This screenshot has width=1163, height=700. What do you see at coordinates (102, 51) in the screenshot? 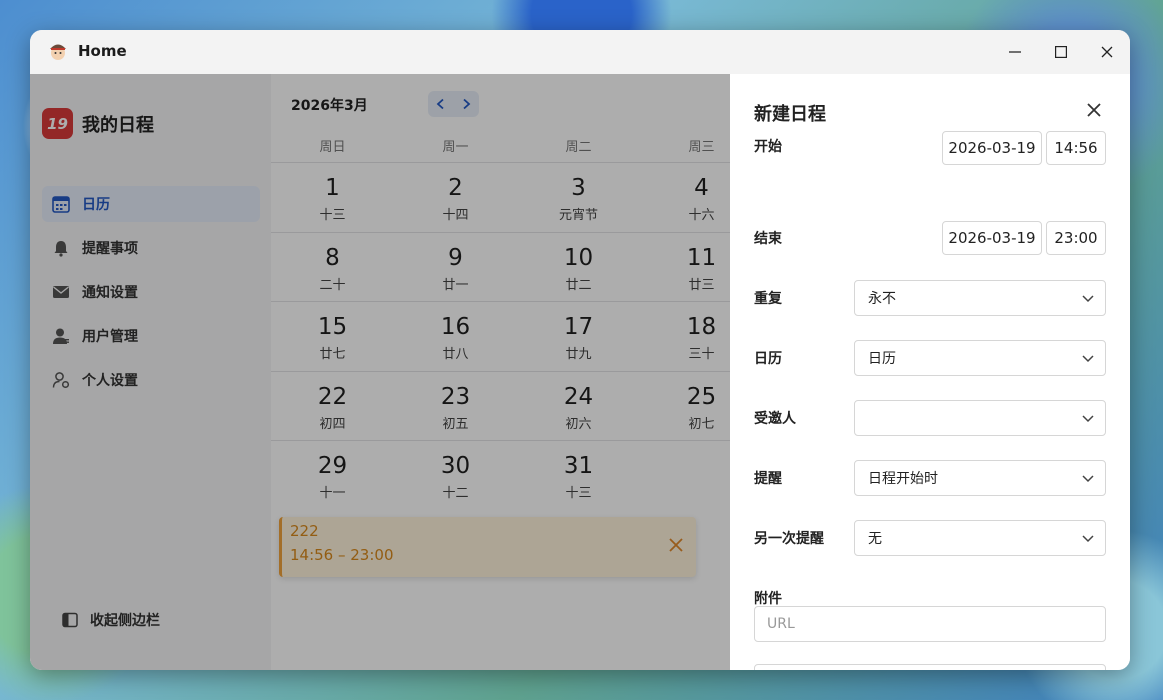
I see `window-title: Home` at bounding box center [102, 51].